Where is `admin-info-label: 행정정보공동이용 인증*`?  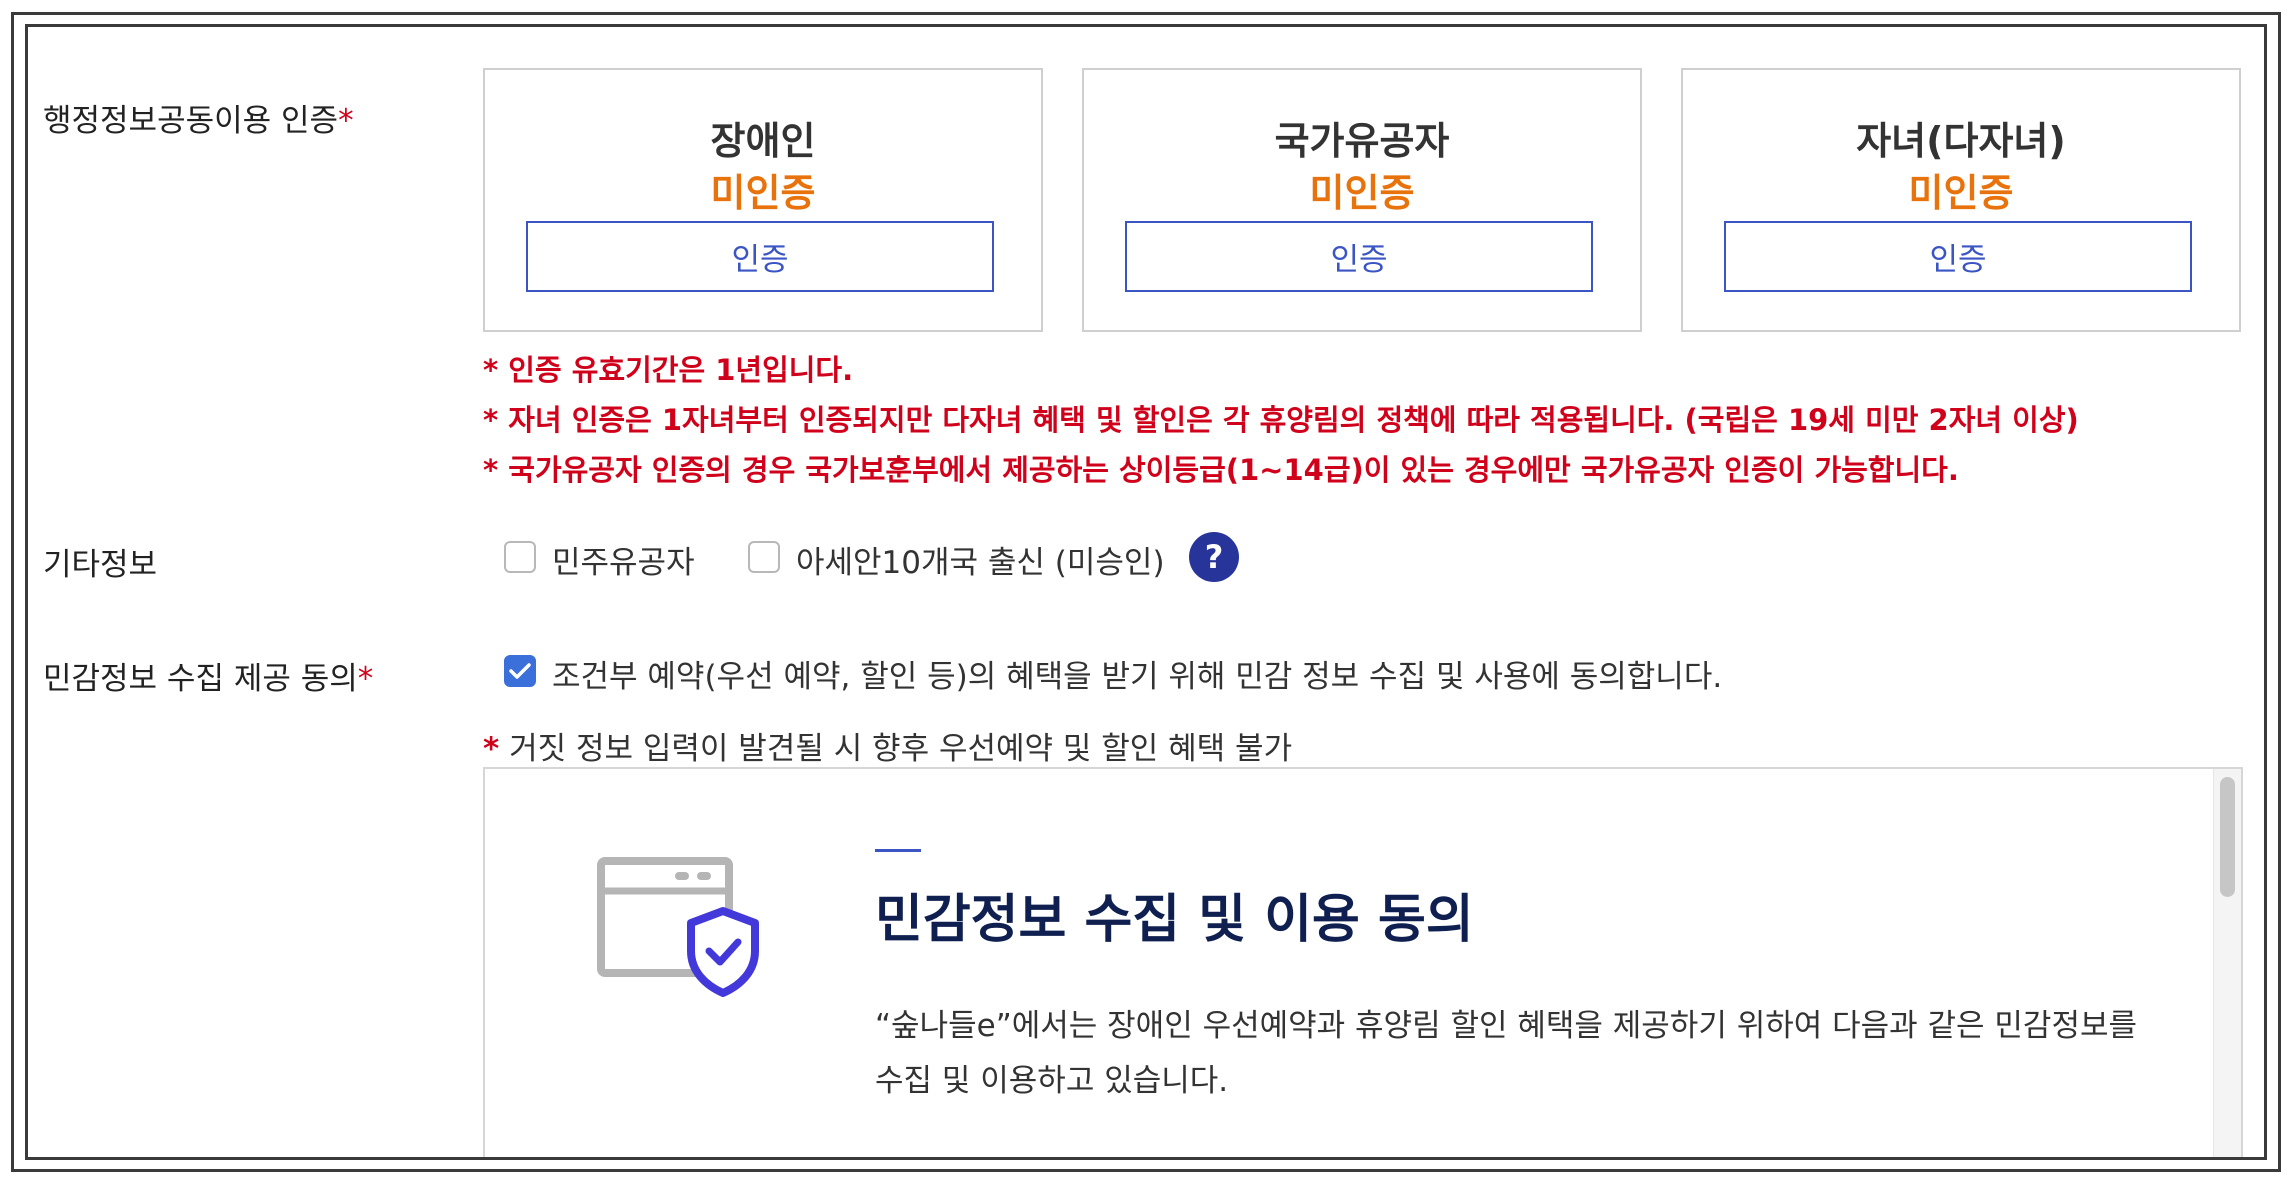
admin-info-label: 행정정보공동이용 인증* is located at coordinates (198, 117).